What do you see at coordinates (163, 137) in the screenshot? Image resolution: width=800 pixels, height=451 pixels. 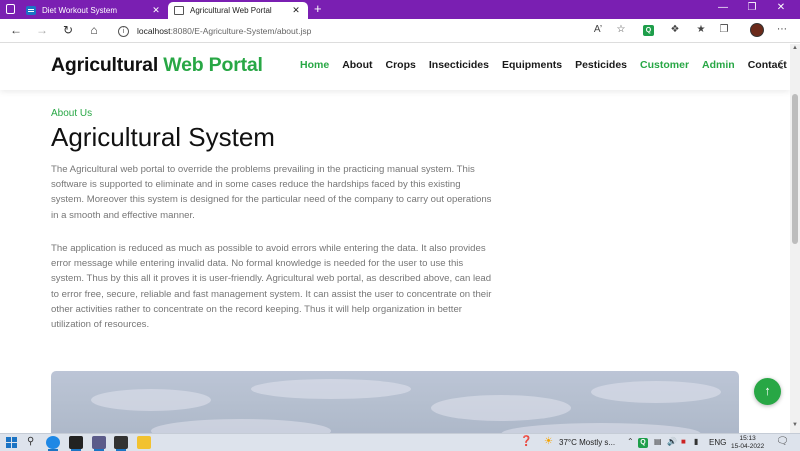 I see `page-title: Agricultural System` at bounding box center [163, 137].